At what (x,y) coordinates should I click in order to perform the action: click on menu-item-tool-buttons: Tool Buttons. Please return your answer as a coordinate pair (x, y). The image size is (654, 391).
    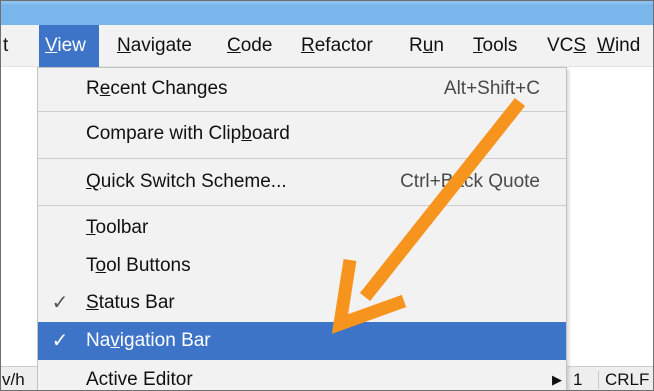
    Looking at the image, I should click on (302, 266).